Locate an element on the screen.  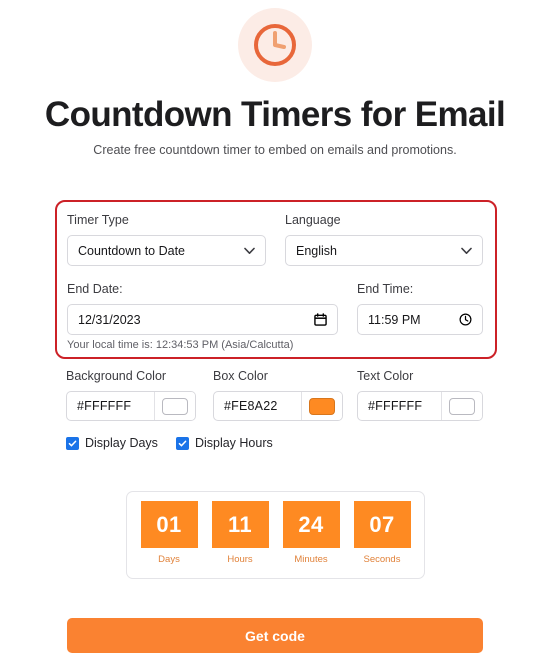
timer-unit-caption: Minutes is located at coordinates (311, 559).